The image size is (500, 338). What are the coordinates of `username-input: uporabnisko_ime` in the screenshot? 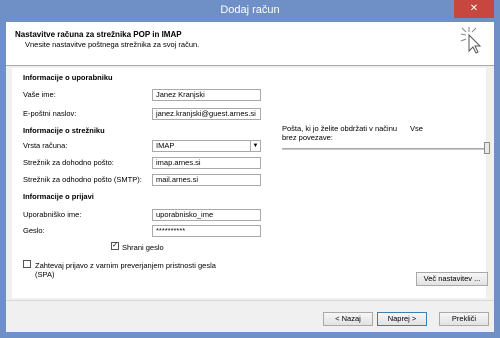 It's located at (206, 215).